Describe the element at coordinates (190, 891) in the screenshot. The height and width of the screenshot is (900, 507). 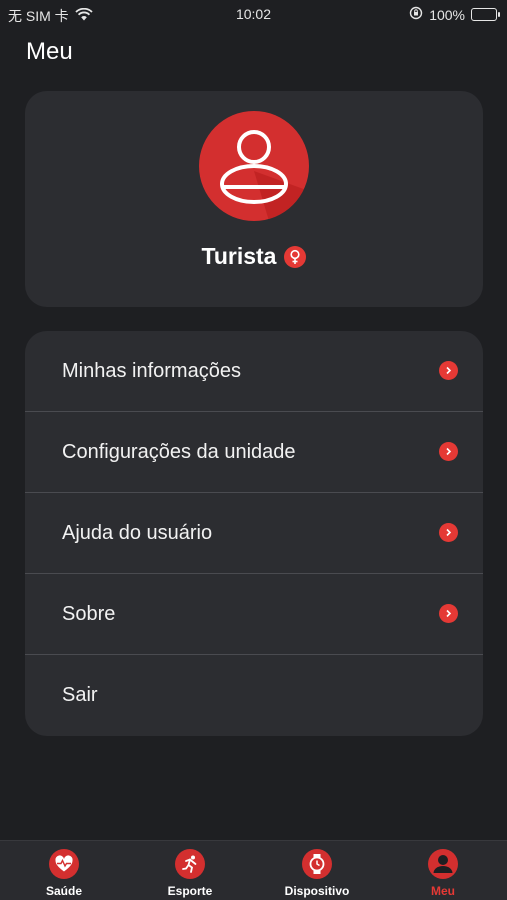
I see `tab-label: Esporte` at that location.